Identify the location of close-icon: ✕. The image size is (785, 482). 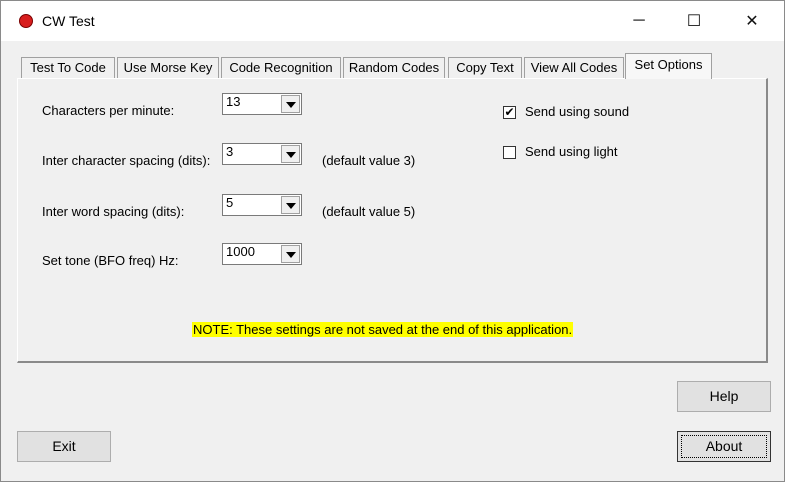
(752, 21).